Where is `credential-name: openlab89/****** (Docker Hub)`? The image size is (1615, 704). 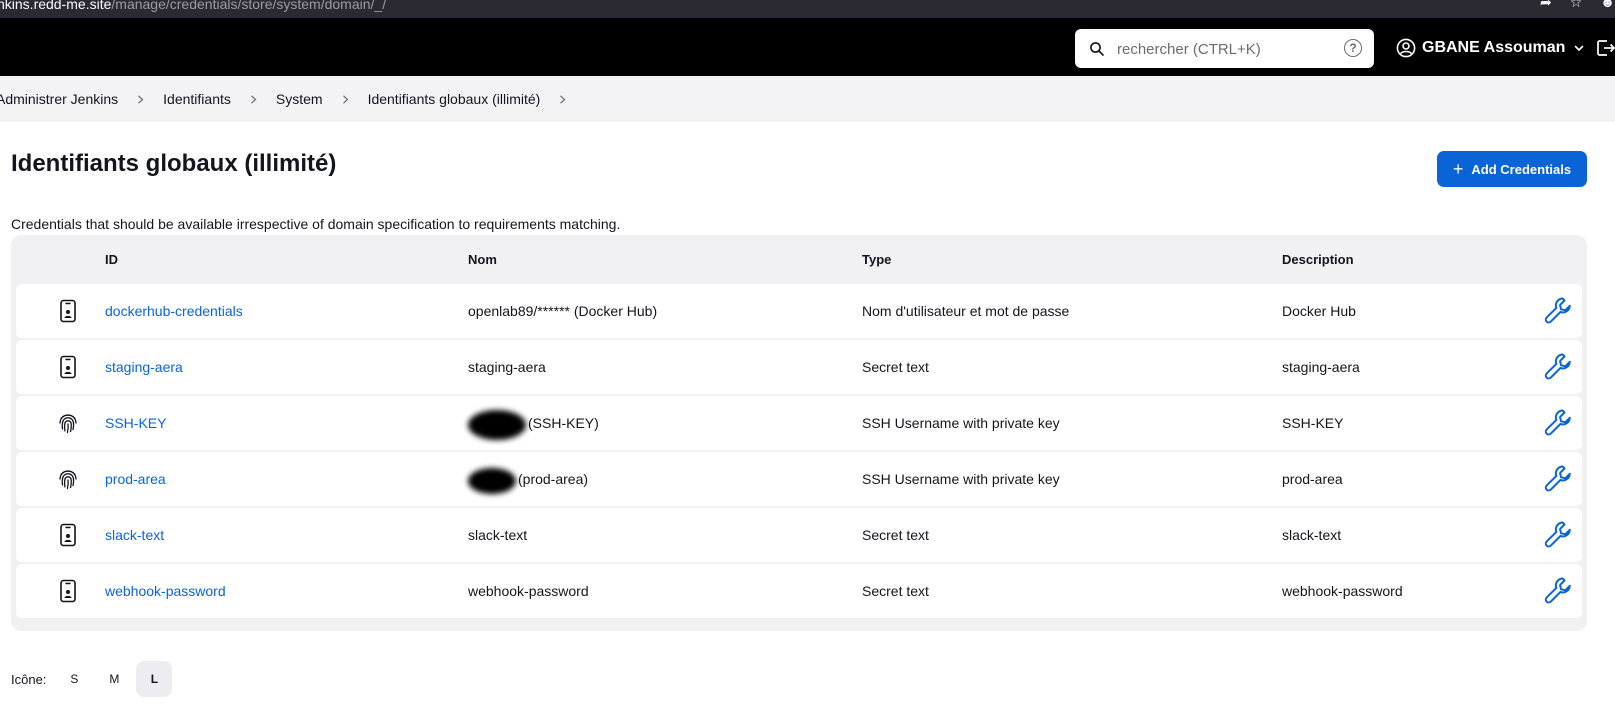
credential-name: openlab89/****** (Docker Hub) is located at coordinates (563, 311).